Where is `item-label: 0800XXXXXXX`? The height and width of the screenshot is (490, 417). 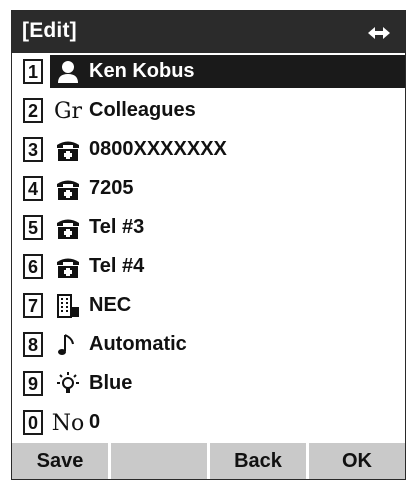
item-label: 0800XXXXXXX is located at coordinates (158, 149).